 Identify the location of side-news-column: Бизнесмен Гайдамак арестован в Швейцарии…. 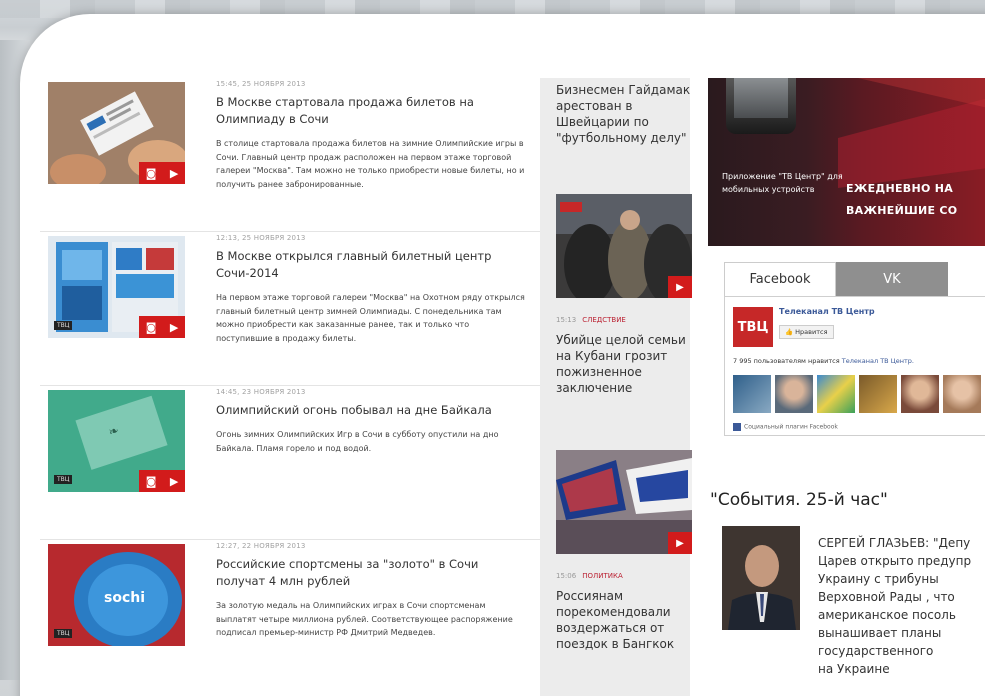
(616, 387).